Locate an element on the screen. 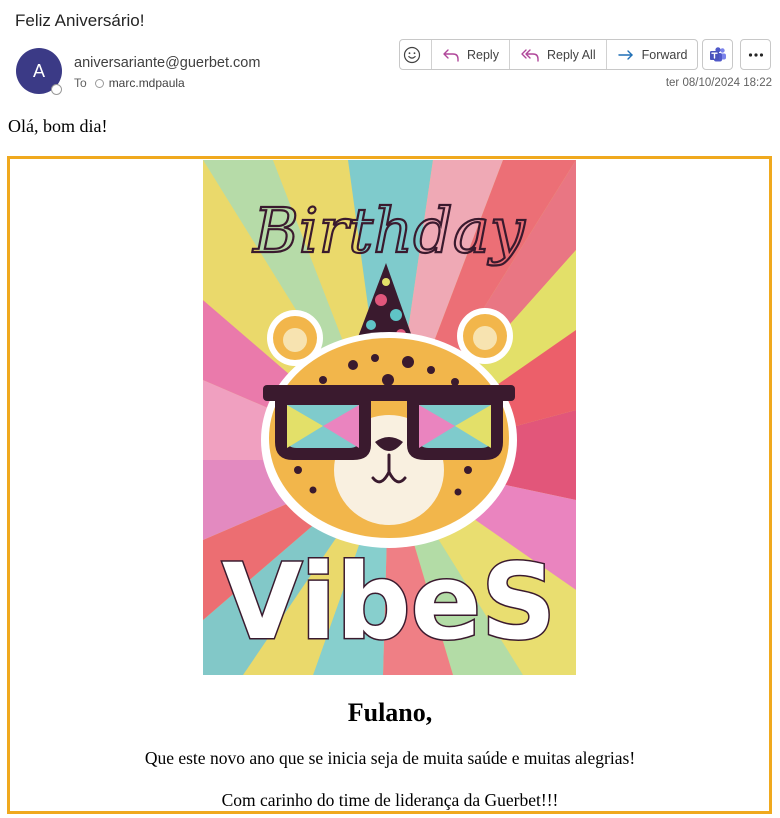  to-label: To is located at coordinates (80, 83).